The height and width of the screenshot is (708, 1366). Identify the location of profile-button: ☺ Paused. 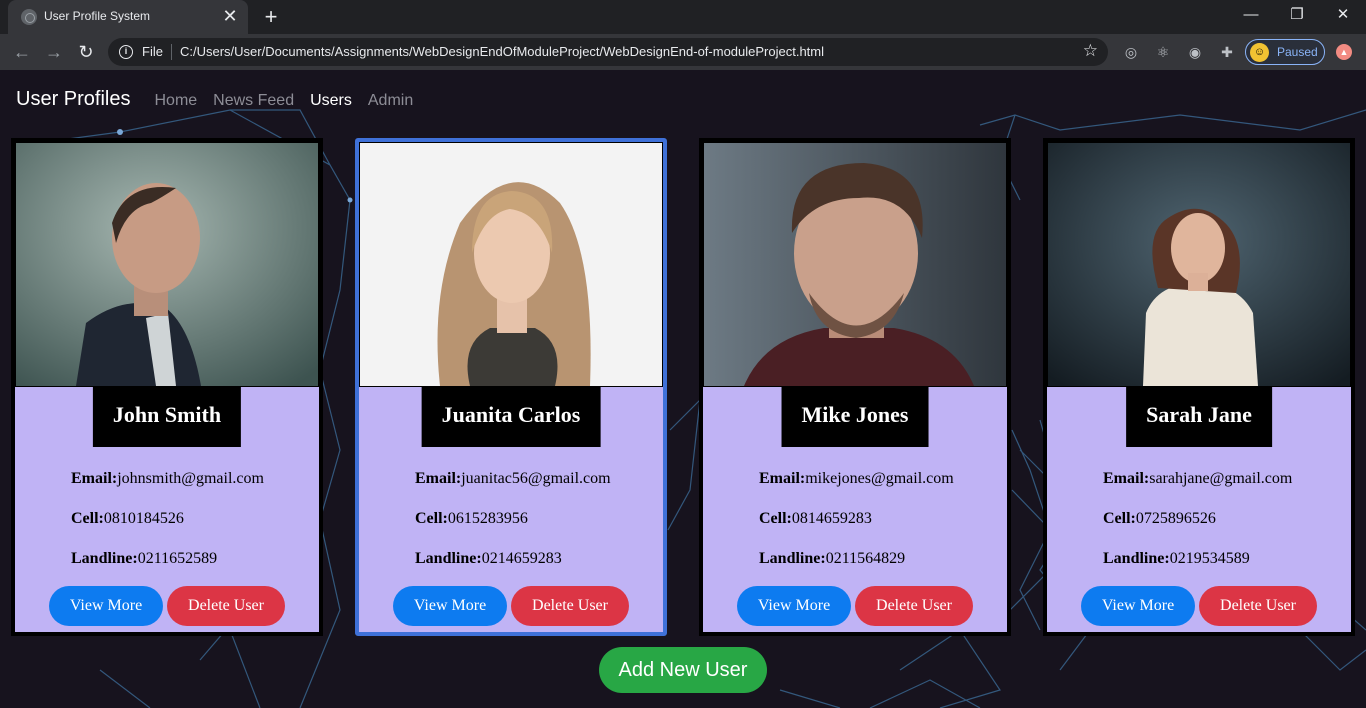
(1285, 52).